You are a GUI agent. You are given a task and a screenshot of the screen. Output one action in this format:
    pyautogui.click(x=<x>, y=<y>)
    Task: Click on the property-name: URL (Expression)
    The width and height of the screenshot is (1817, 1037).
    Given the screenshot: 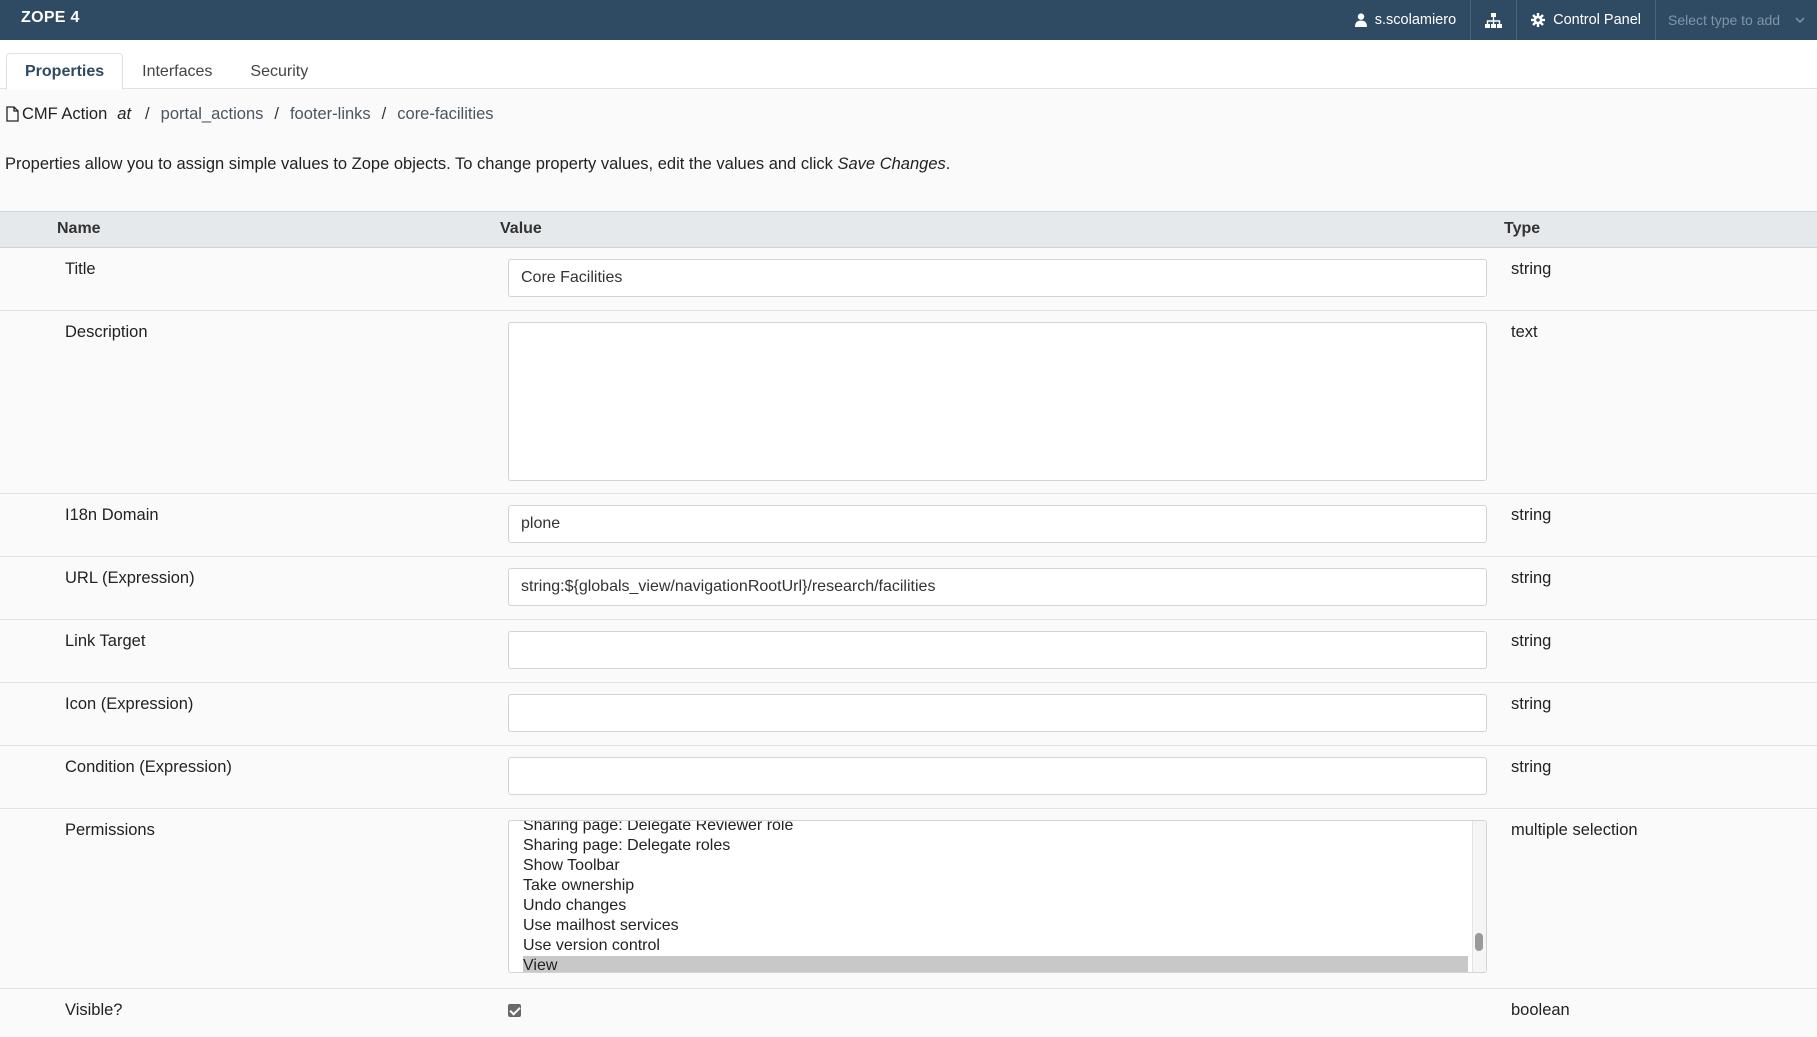 What is the action you would take?
    pyautogui.click(x=130, y=578)
    